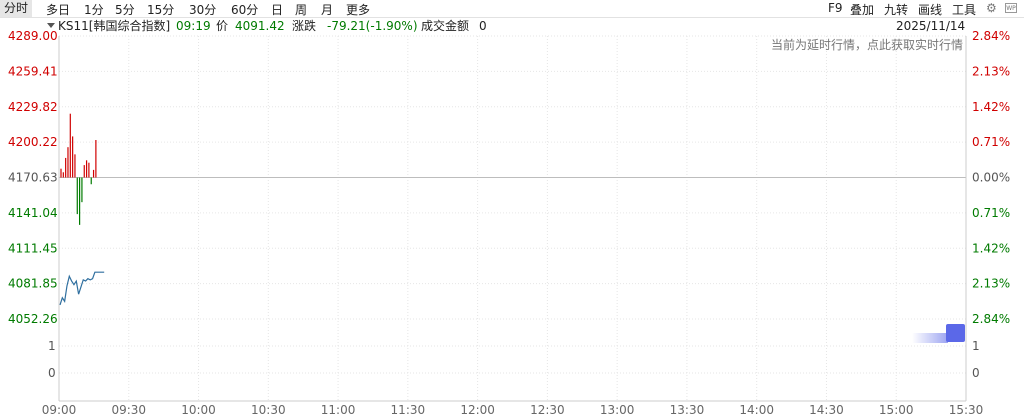 This screenshot has height=420, width=1024. I want to click on x-tick-label: 10:00, so click(198, 410).